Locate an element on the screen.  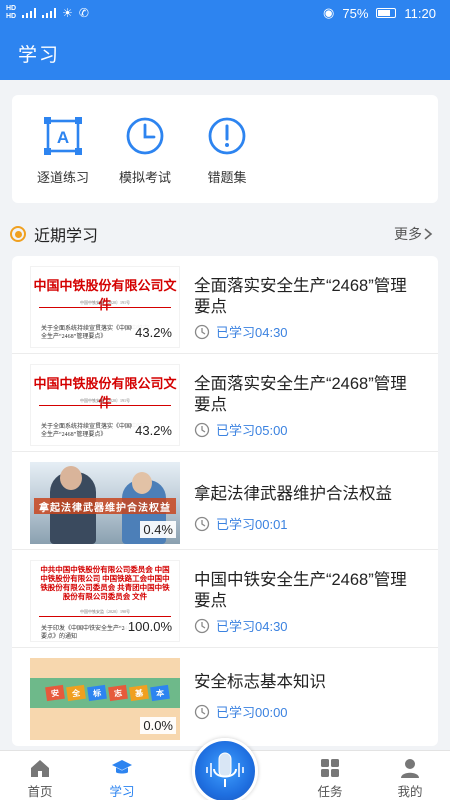
practice-icon: A is located at coordinates (63, 136).